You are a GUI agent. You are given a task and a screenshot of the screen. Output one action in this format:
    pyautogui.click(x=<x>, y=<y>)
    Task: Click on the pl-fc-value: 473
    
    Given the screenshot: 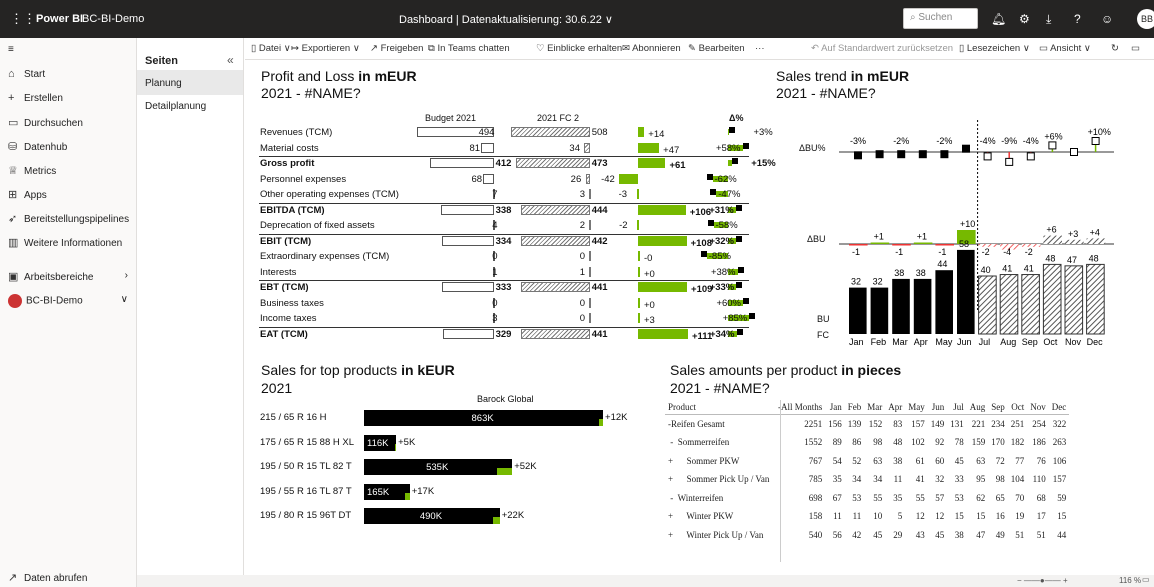 What is the action you would take?
    pyautogui.click(x=599, y=163)
    